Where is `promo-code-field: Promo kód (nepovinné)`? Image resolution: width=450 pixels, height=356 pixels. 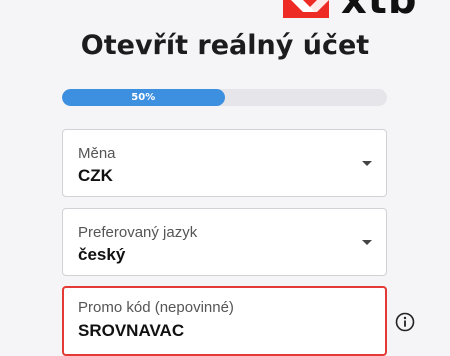
promo-code-field: Promo kód (nepovinné) is located at coordinates (224, 321).